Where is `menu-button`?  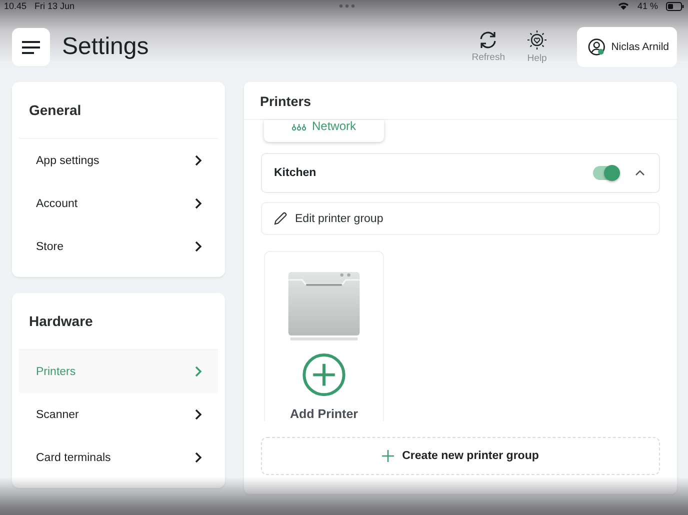
menu-button is located at coordinates (31, 47).